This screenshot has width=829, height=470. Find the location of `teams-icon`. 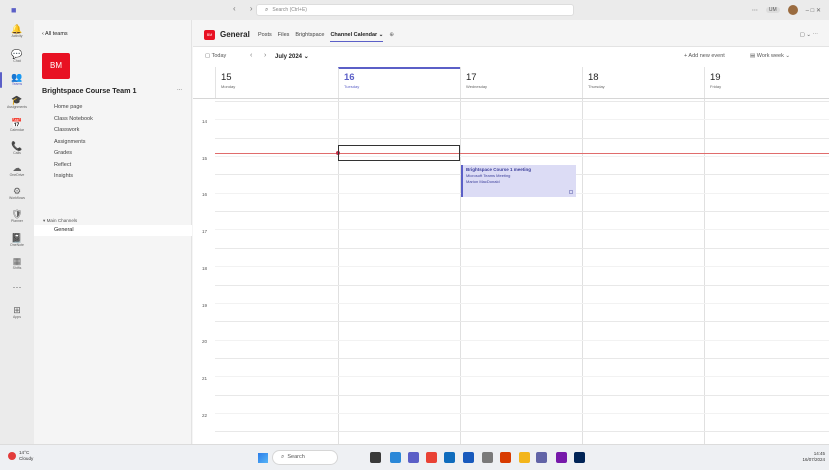

teams-icon is located at coordinates (413, 457).